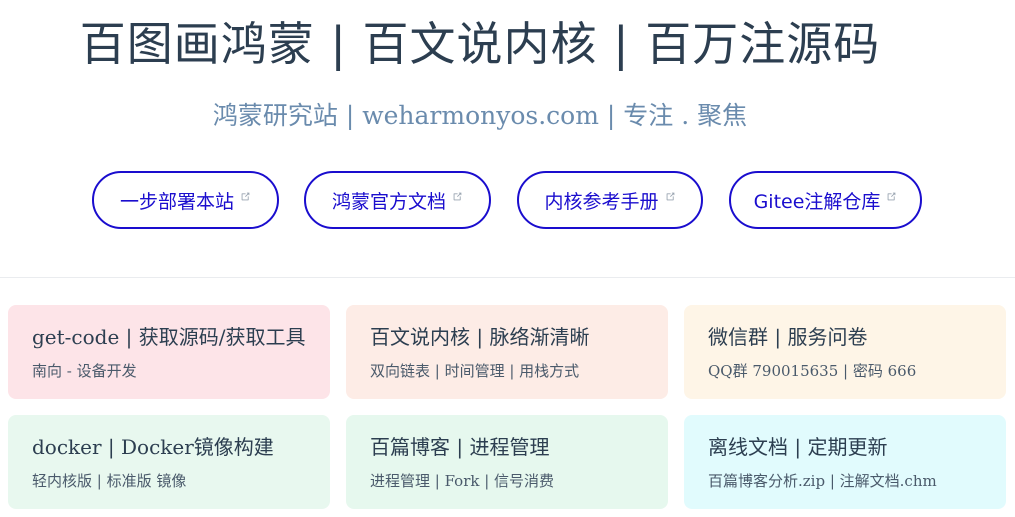 This screenshot has width=1015, height=517. What do you see at coordinates (480, 44) in the screenshot?
I see `hero-title: 百图画鸿蒙 | 百文说内核 | 百万注源码` at bounding box center [480, 44].